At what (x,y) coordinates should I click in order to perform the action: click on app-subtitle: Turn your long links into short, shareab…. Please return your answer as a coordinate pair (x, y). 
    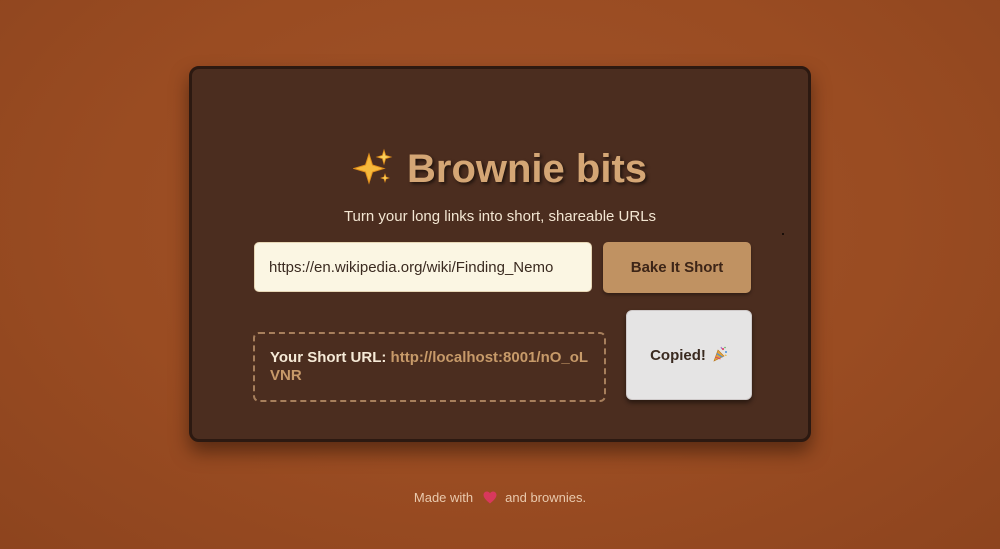
    Looking at the image, I should click on (500, 216).